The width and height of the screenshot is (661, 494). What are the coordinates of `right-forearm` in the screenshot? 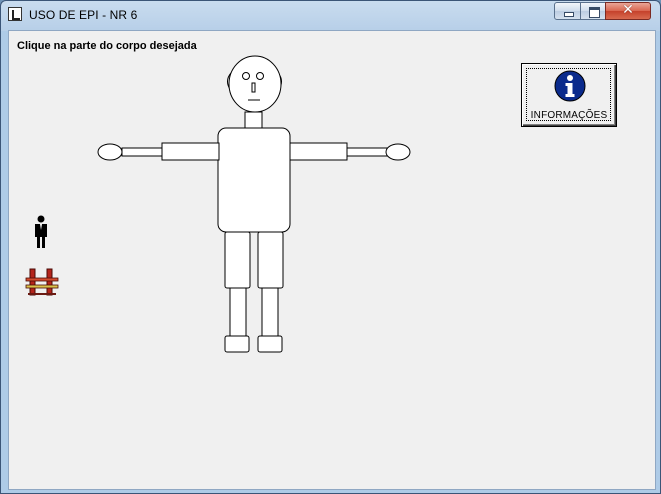 It's located at (367, 152).